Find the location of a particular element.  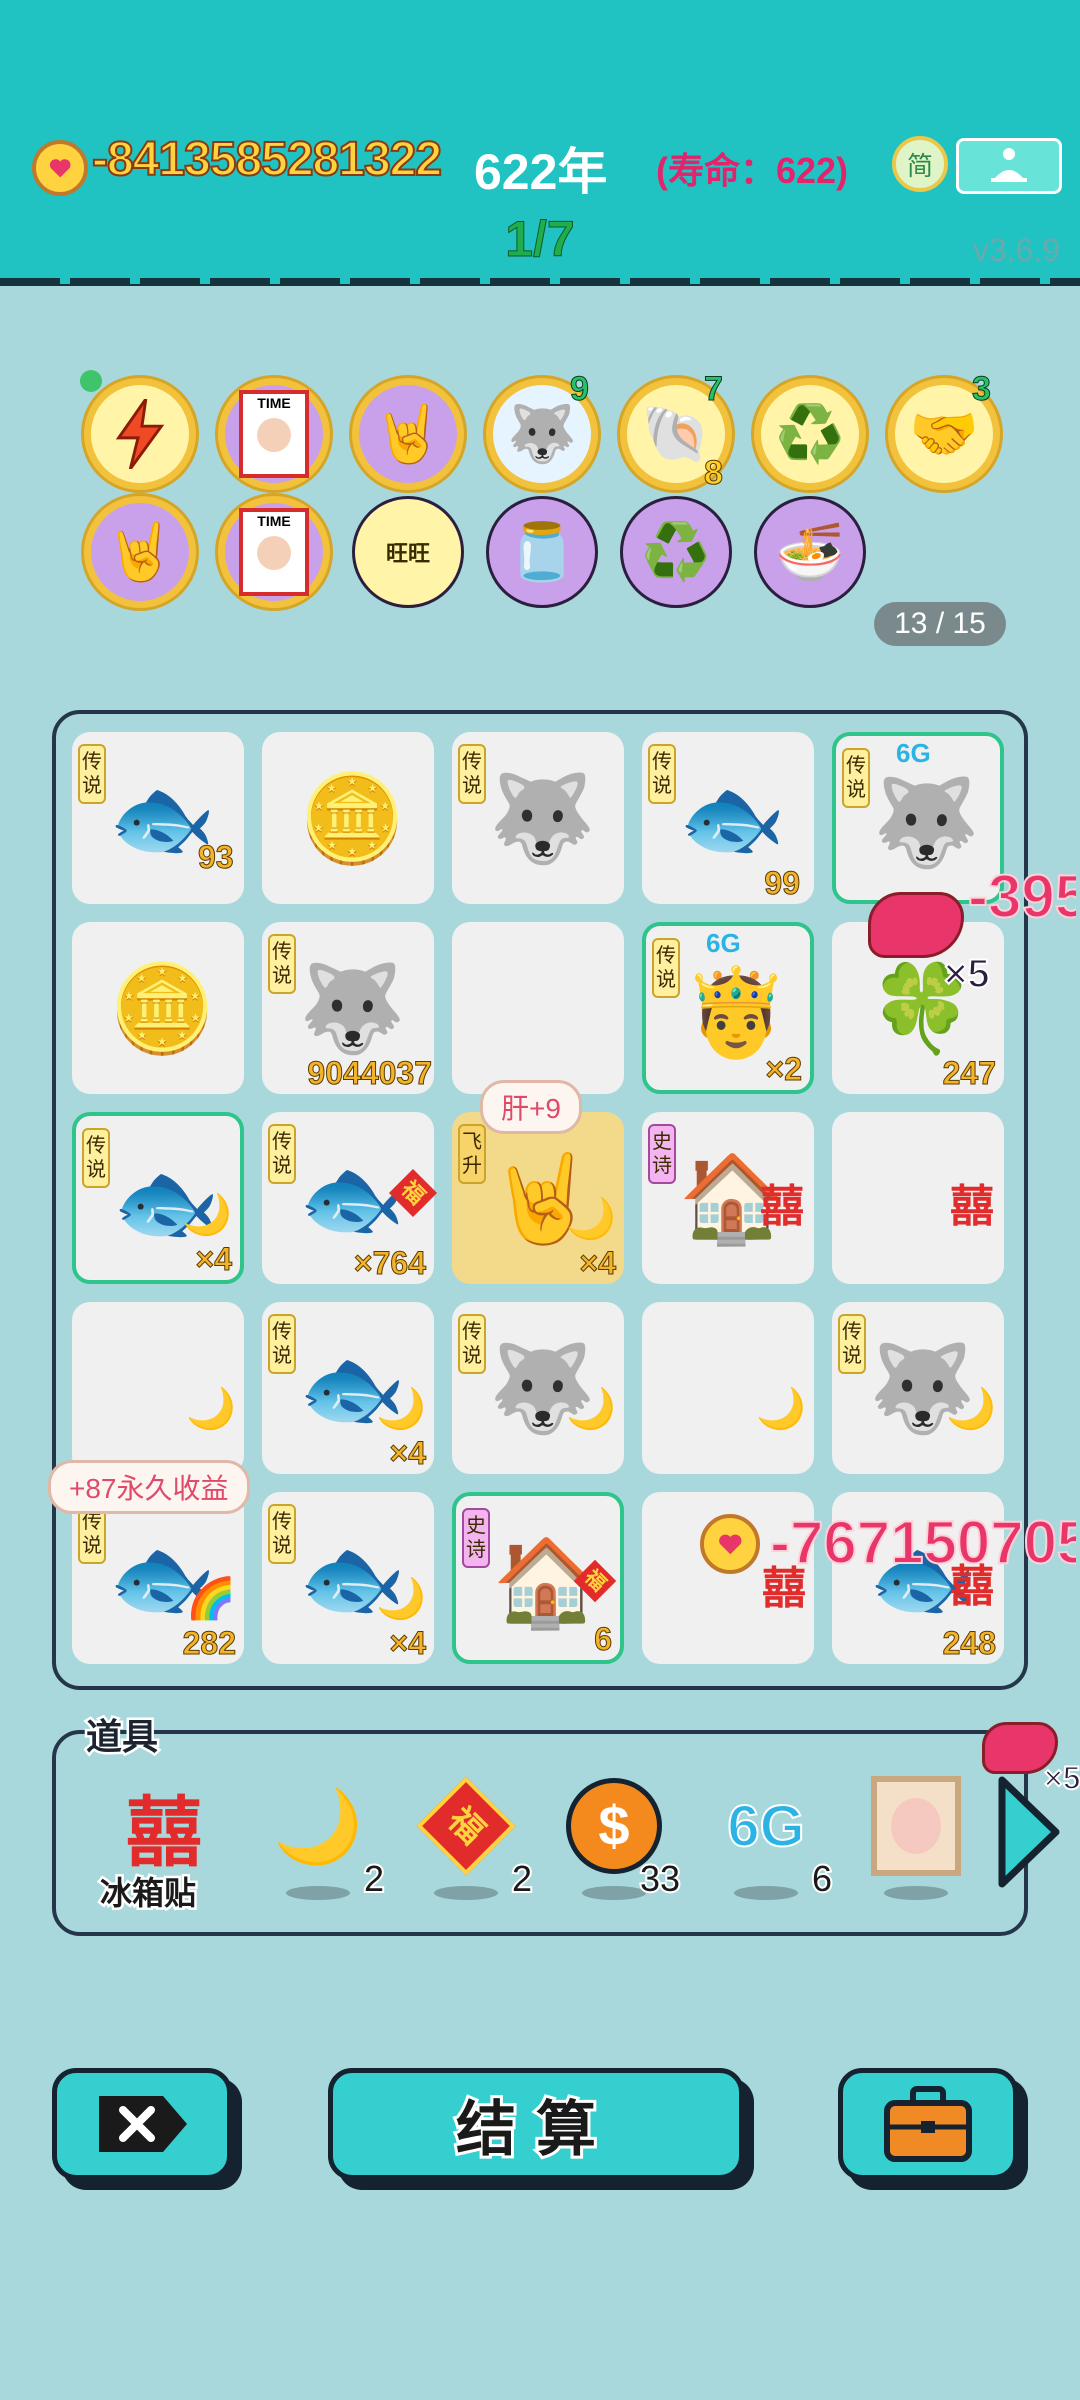

board-cell-r2c1: 🪙 is located at coordinates (158, 1008).